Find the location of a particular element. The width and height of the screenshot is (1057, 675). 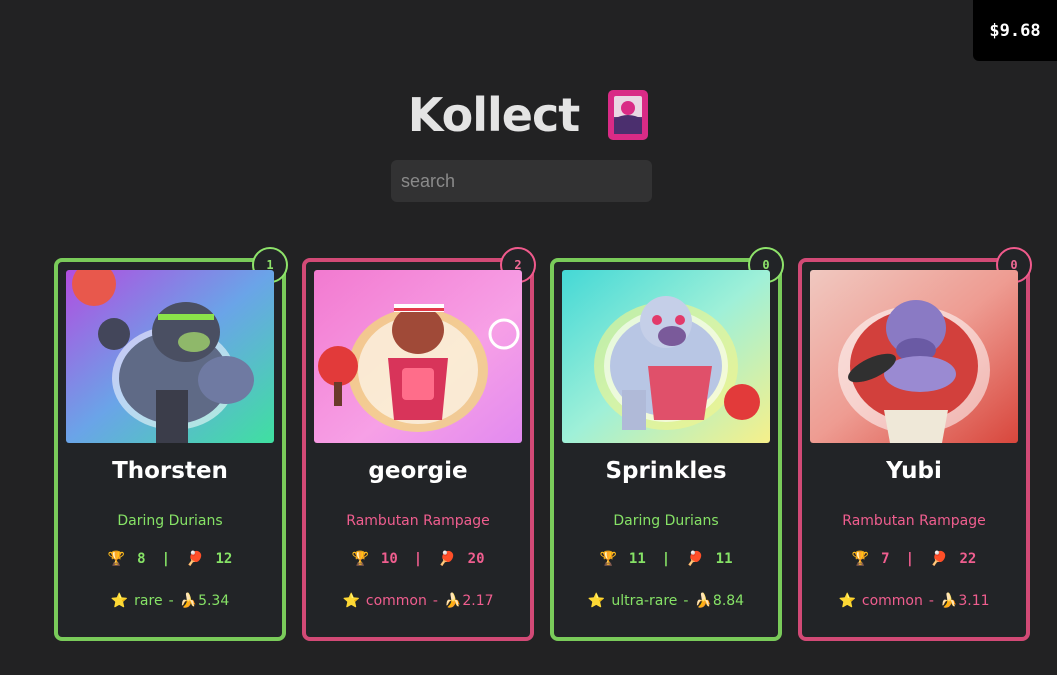

paddle-count: 20 is located at coordinates (476, 559).